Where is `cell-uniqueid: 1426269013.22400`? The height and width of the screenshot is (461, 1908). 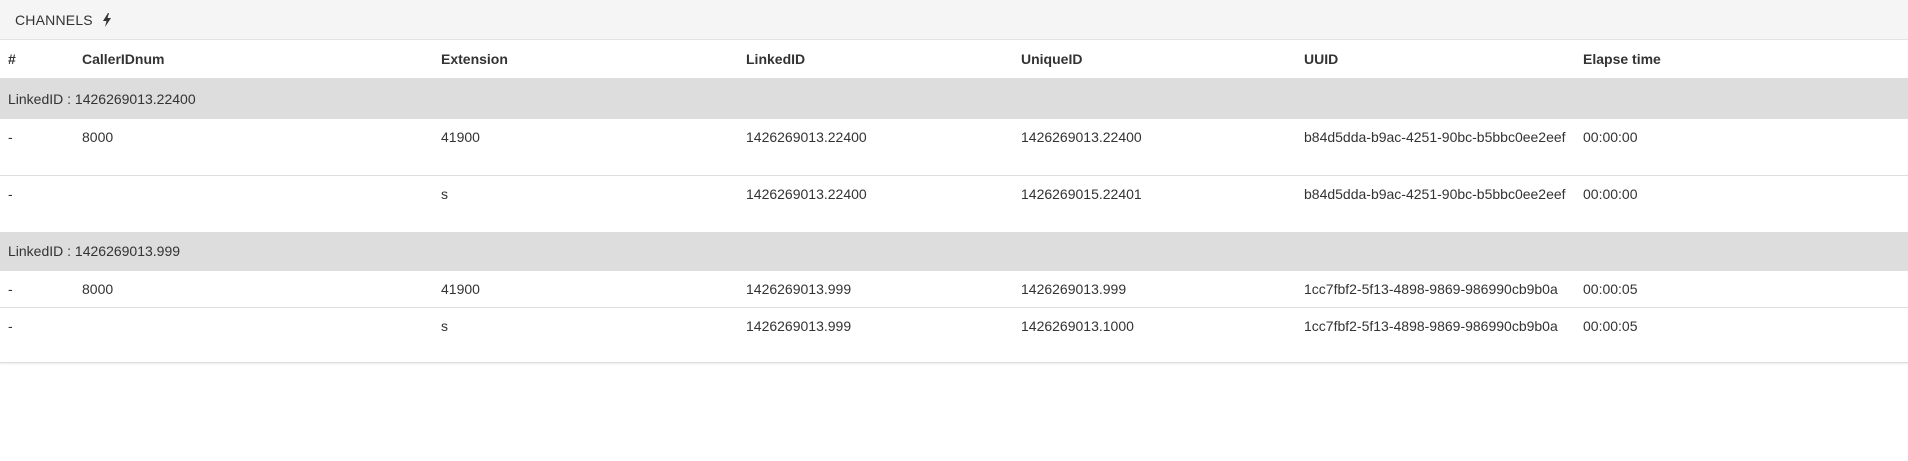
cell-uniqueid: 1426269013.22400 is located at coordinates (1154, 147).